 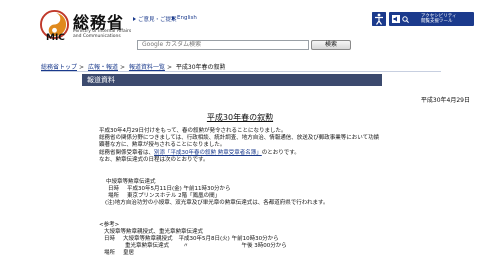 What do you see at coordinates (396, 19) in the screenshot?
I see `speaker-icon` at bounding box center [396, 19].